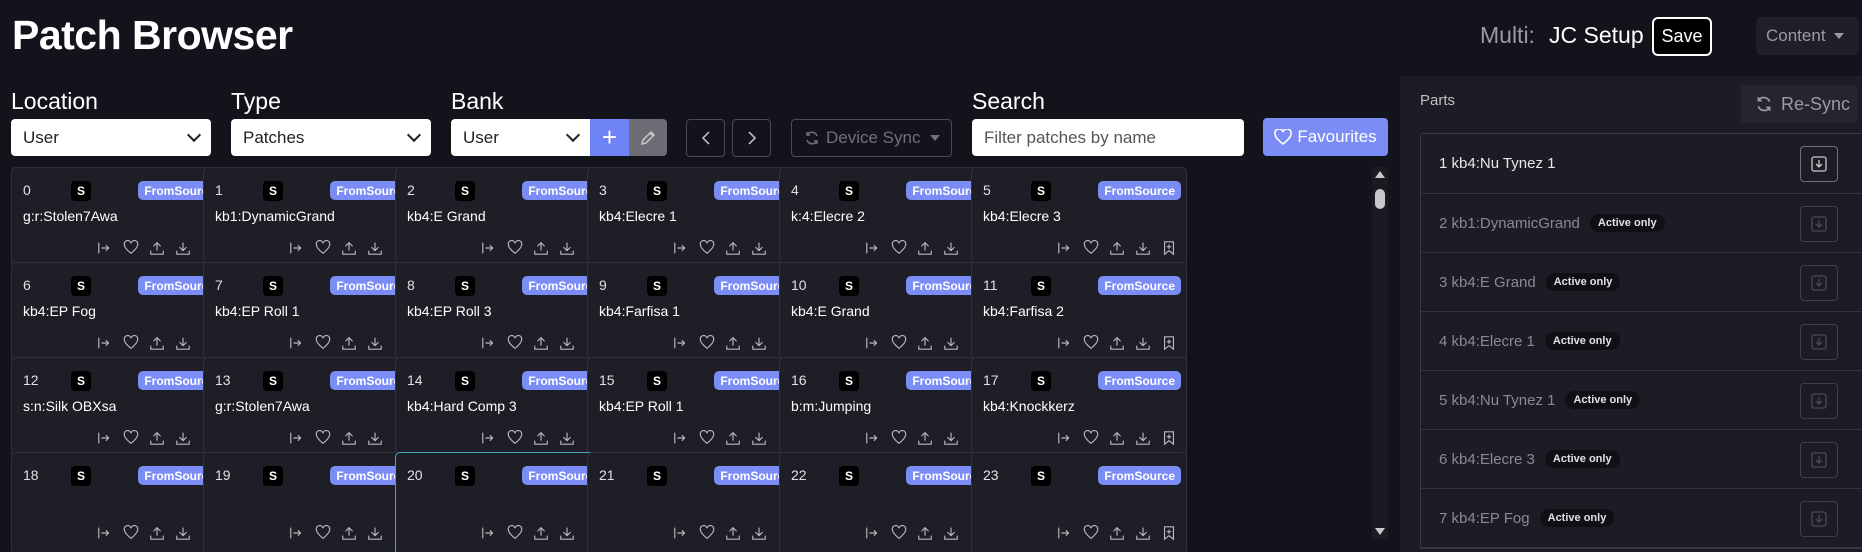 This screenshot has height=552, width=1862. What do you see at coordinates (1799, 104) in the screenshot?
I see `resync-button: Re-Sync` at bounding box center [1799, 104].